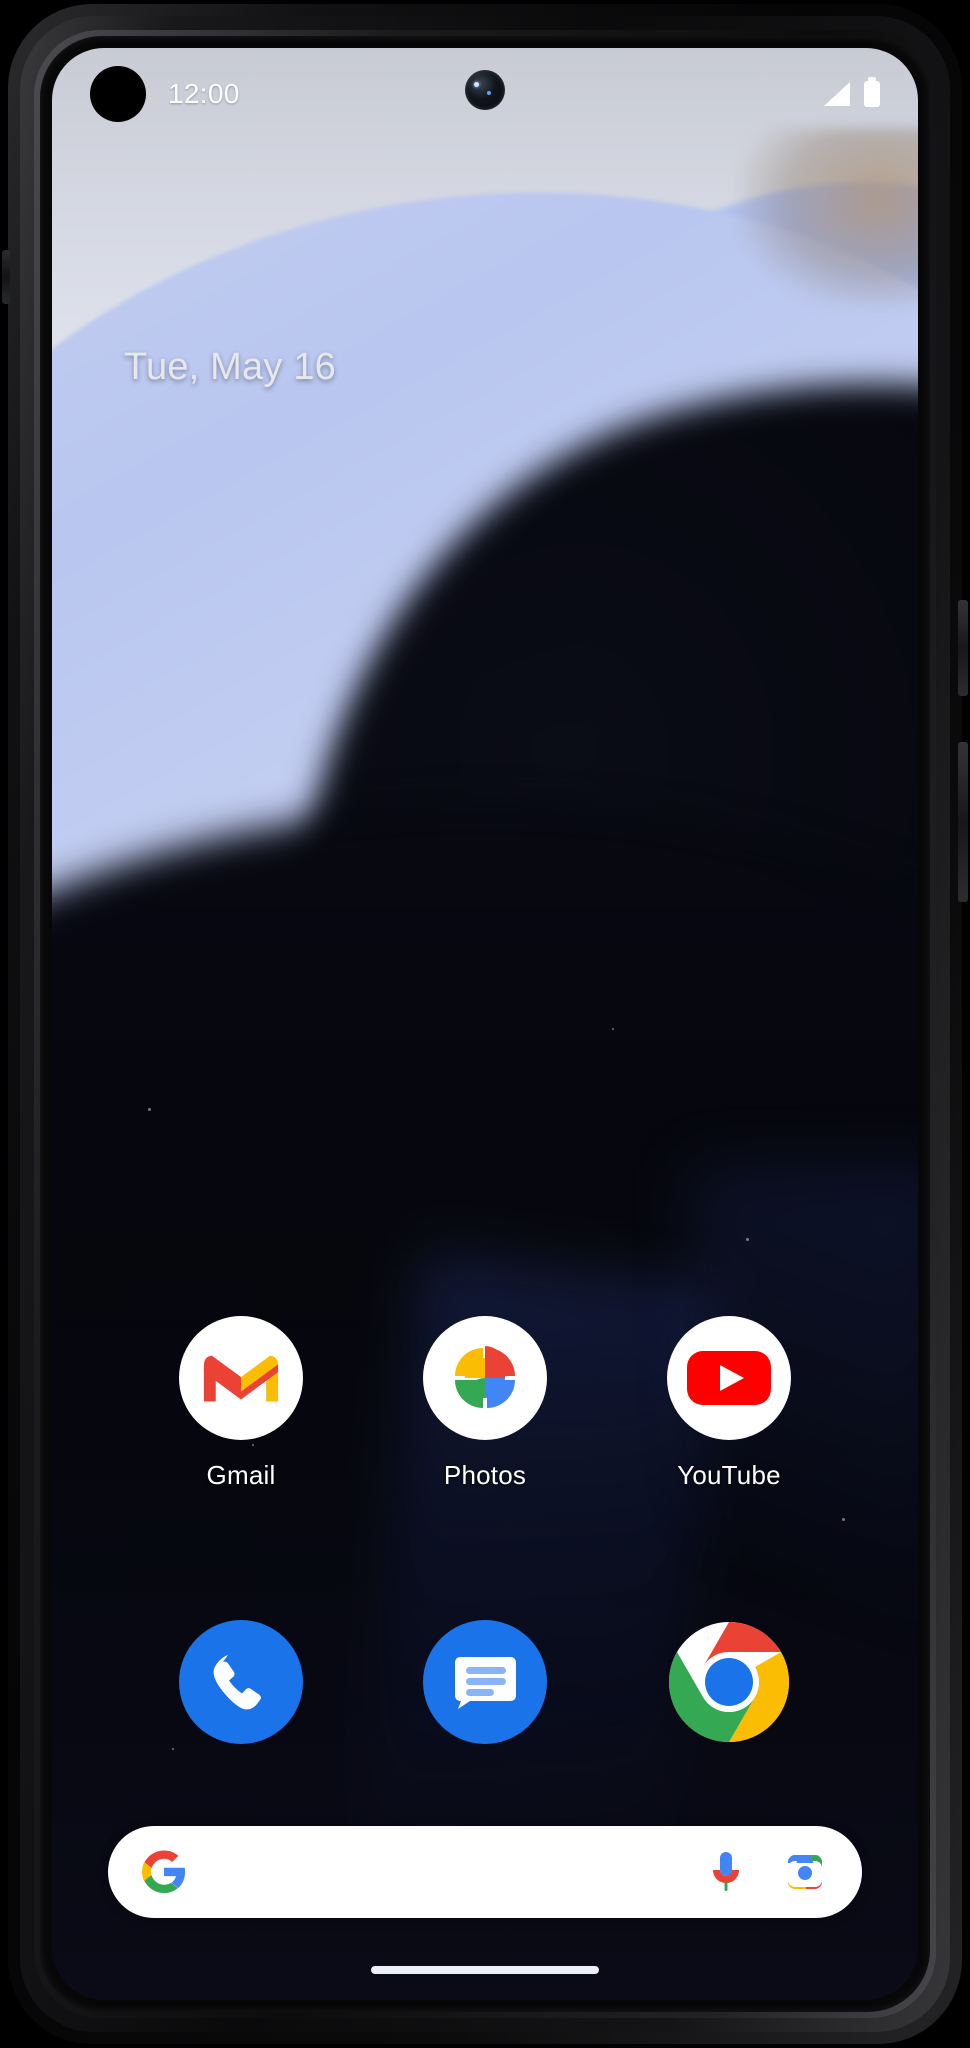  What do you see at coordinates (237, 1682) in the screenshot?
I see `phone-handset-glyph` at bounding box center [237, 1682].